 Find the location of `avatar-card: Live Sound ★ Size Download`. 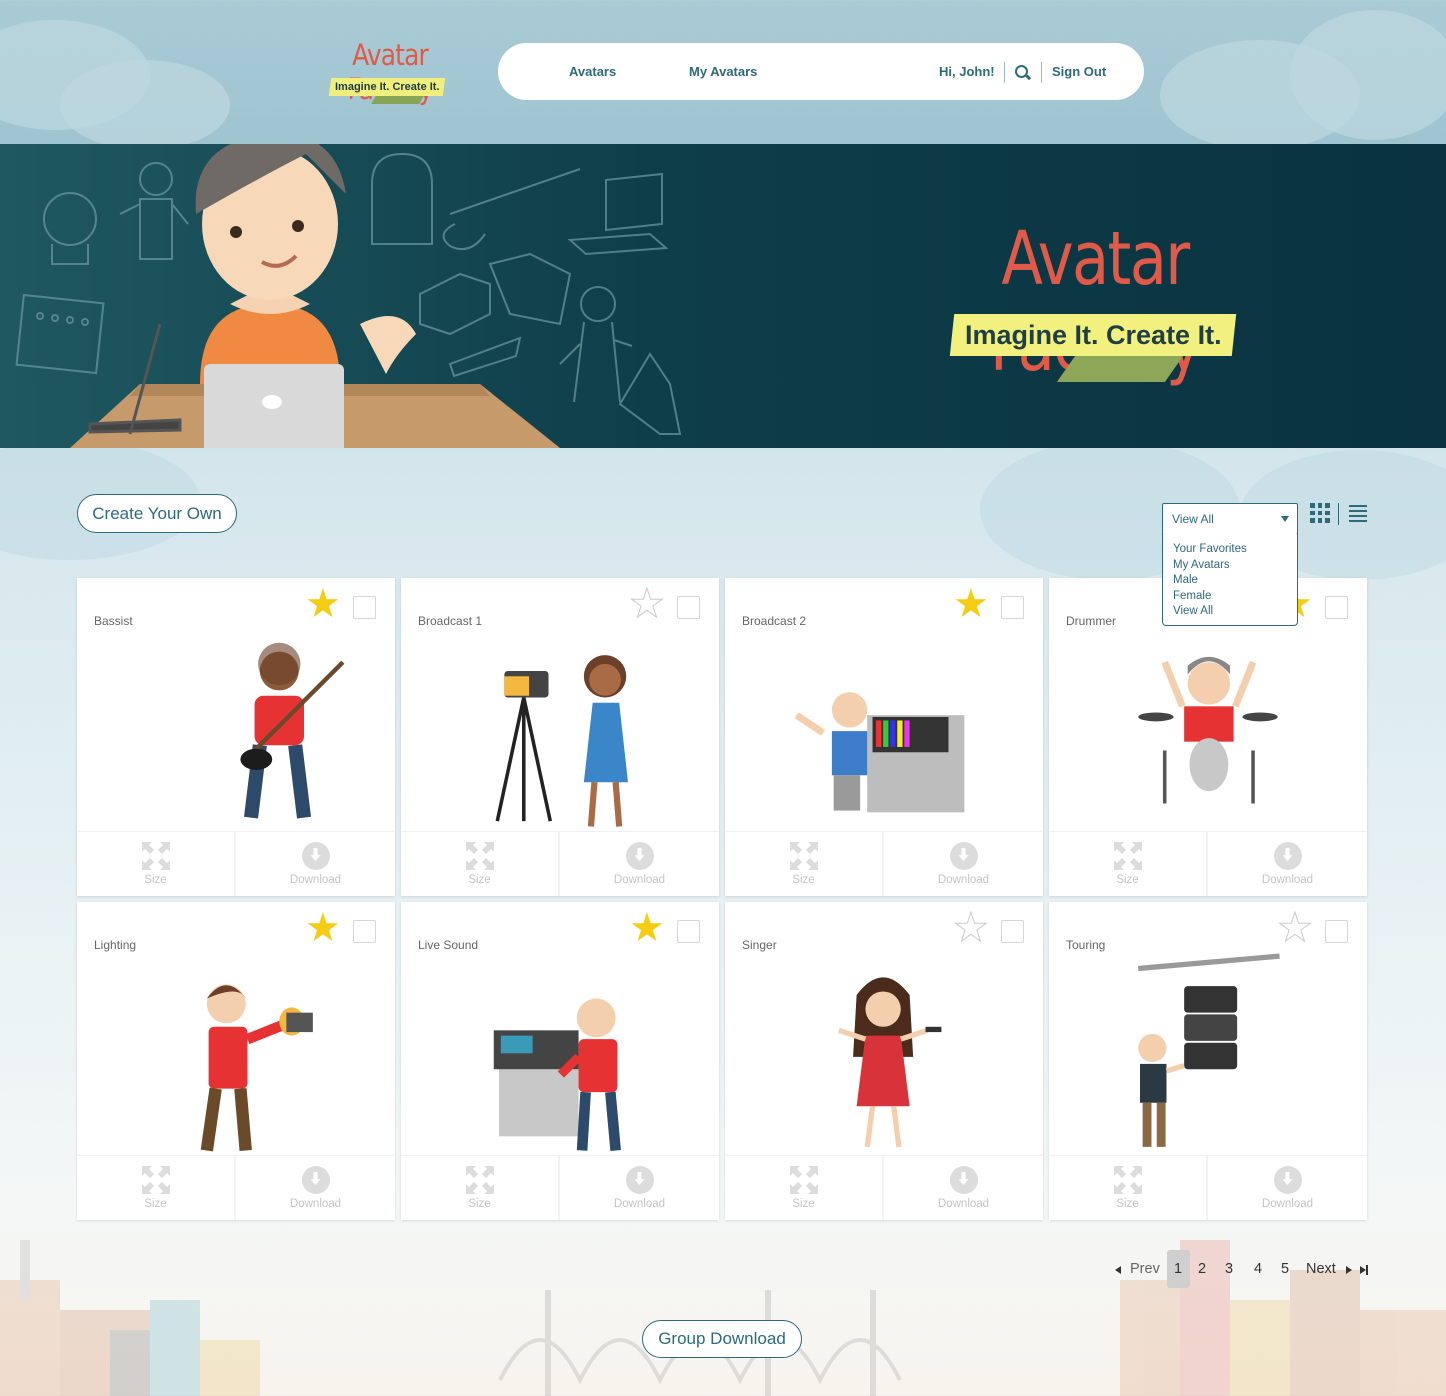

avatar-card: Live Sound ★ Size Download is located at coordinates (560, 1061).